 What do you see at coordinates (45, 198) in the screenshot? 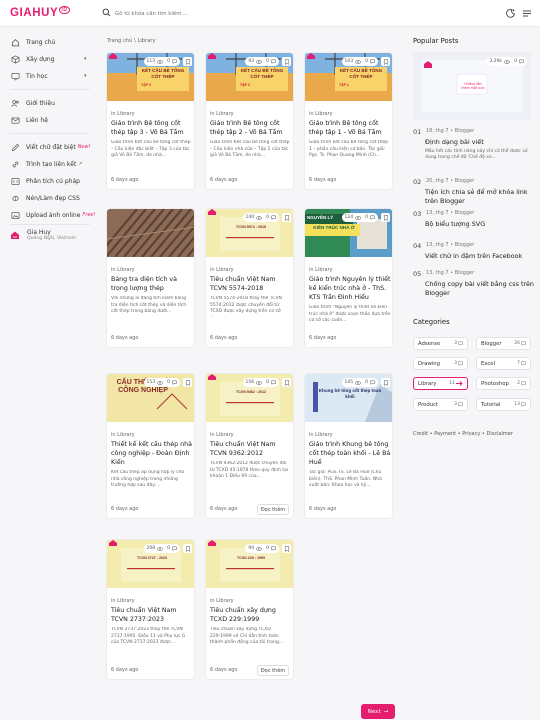
I see `sidebar-item-css-minify: Nén/Làm đẹp CSS` at bounding box center [45, 198].